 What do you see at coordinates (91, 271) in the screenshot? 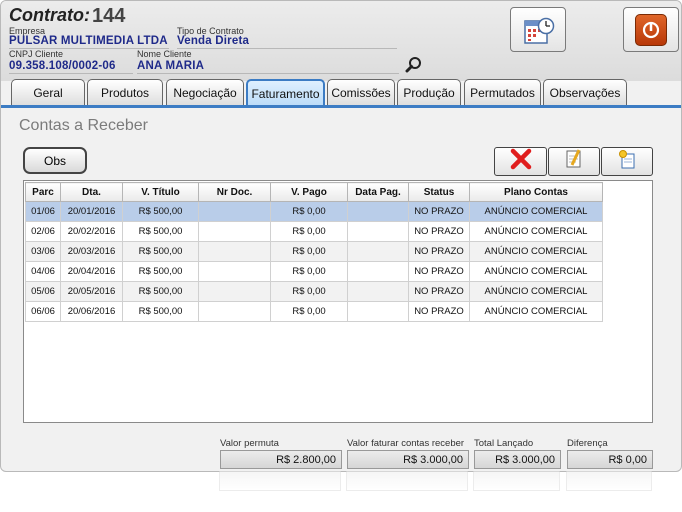
I see `cell-dta: 20/04/2016` at bounding box center [91, 271].